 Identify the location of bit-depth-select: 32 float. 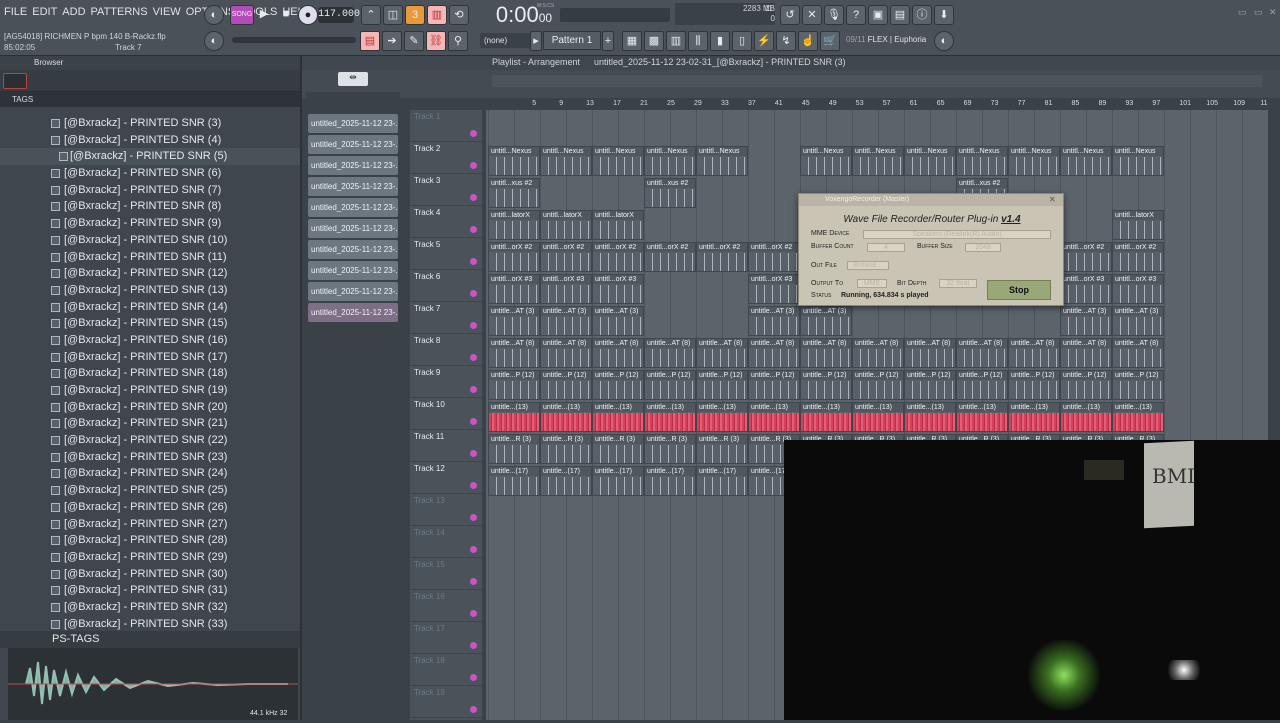
(958, 283).